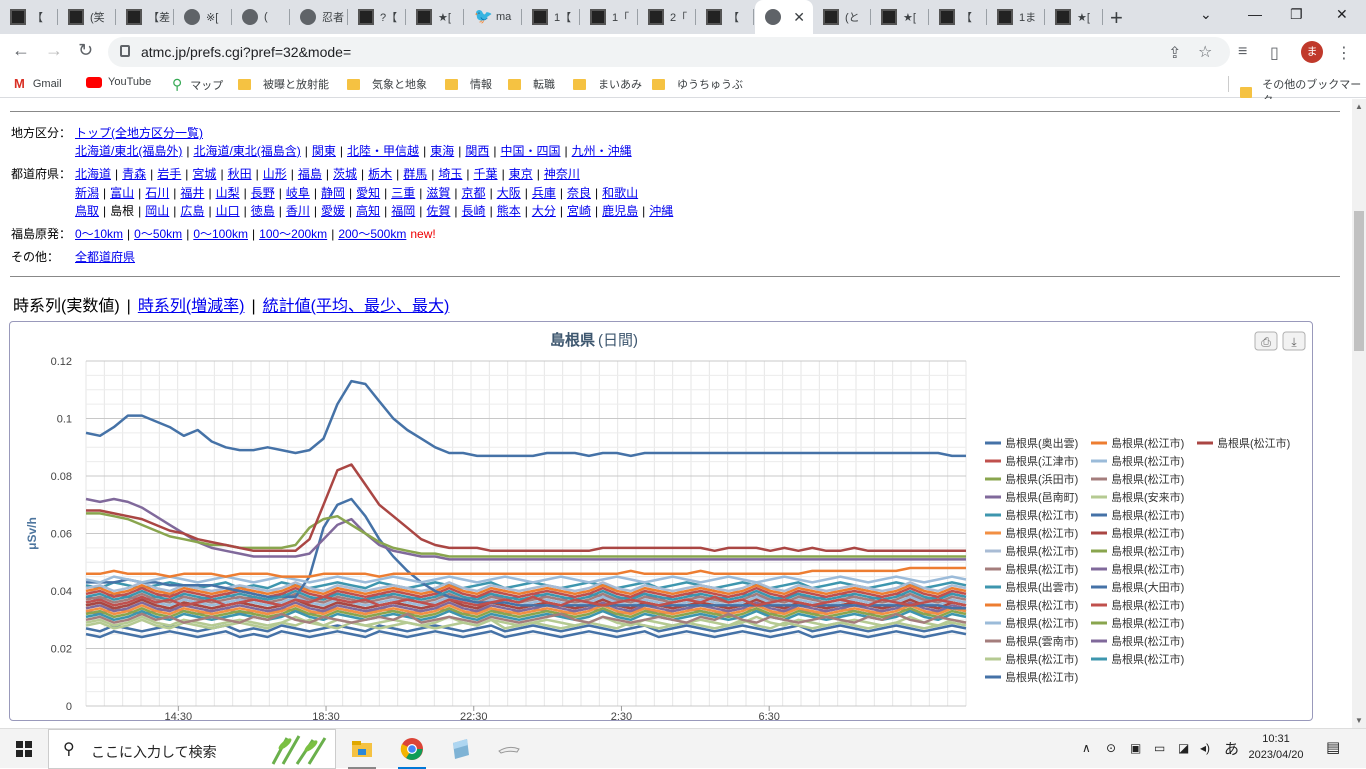 The image size is (1366, 769). I want to click on bookmark-item: 情報, so click(468, 84).